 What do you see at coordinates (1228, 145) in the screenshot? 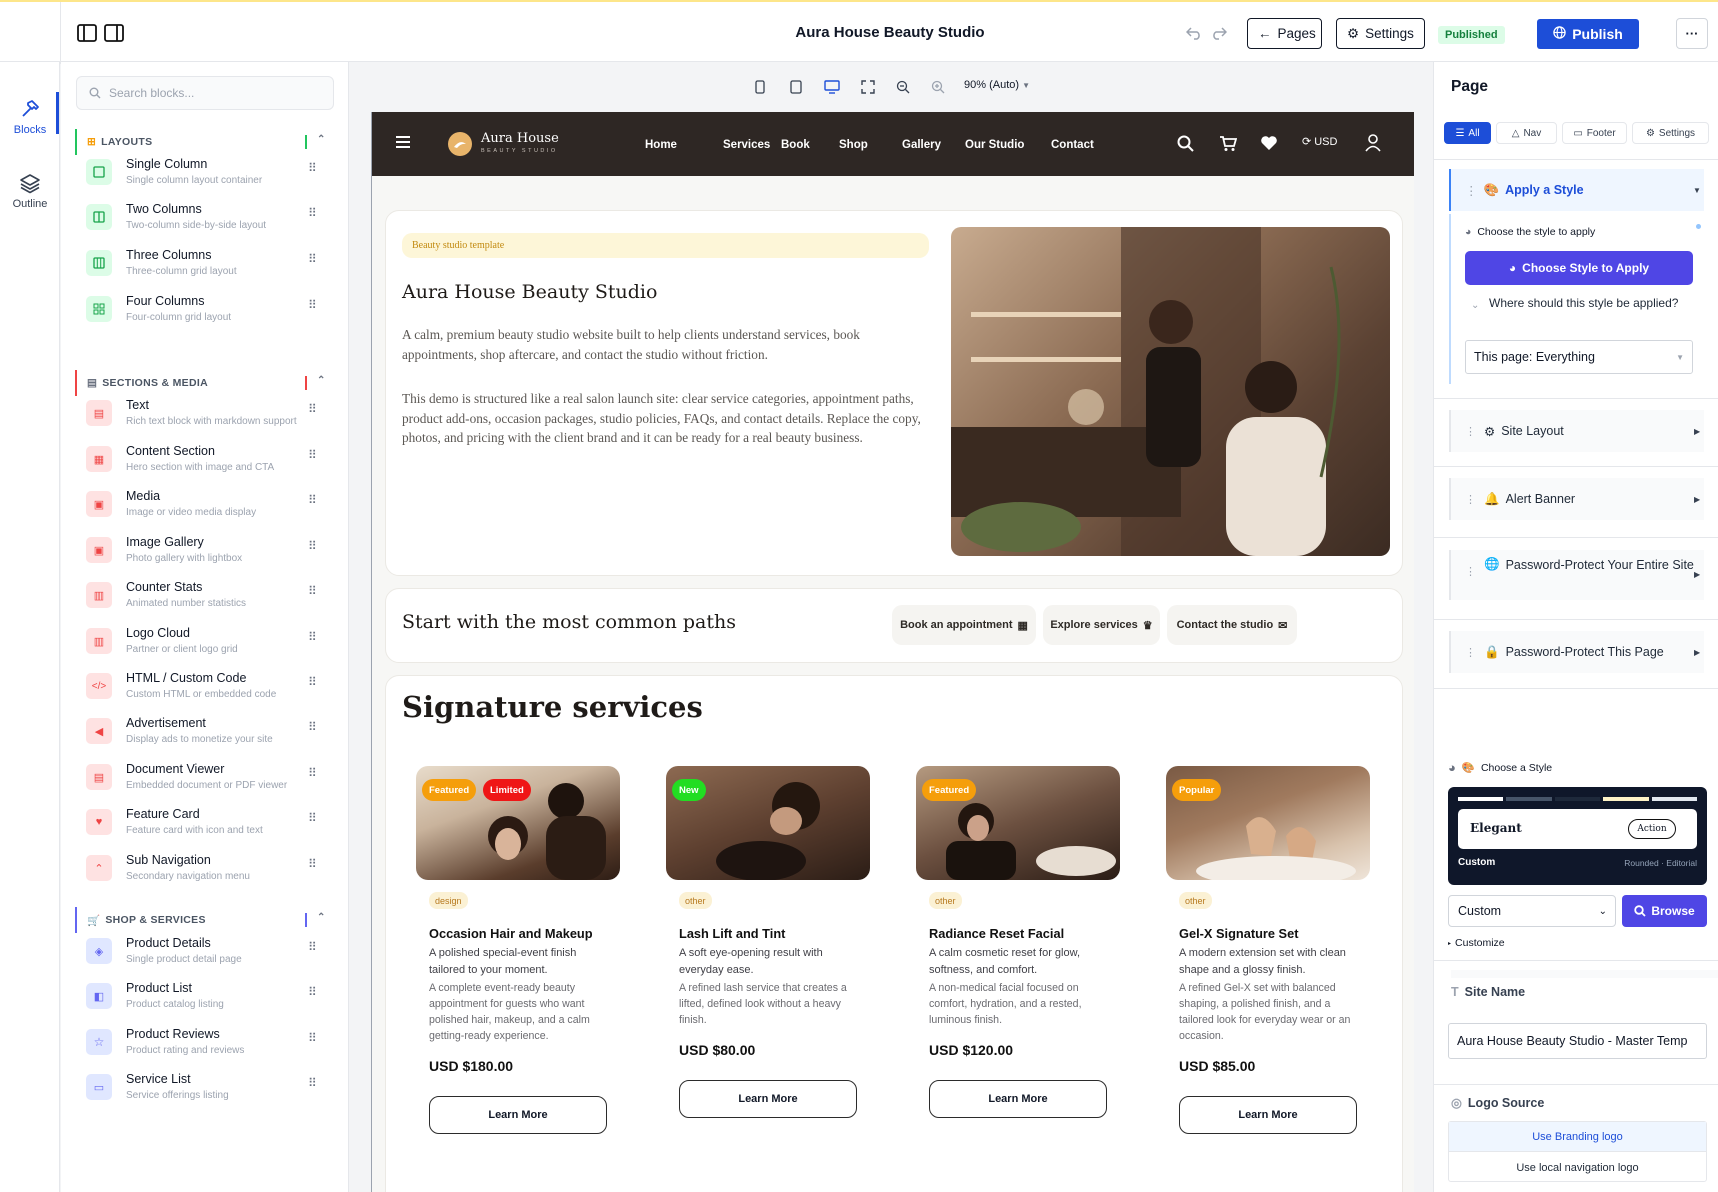
I see `cart-icon` at bounding box center [1228, 145].